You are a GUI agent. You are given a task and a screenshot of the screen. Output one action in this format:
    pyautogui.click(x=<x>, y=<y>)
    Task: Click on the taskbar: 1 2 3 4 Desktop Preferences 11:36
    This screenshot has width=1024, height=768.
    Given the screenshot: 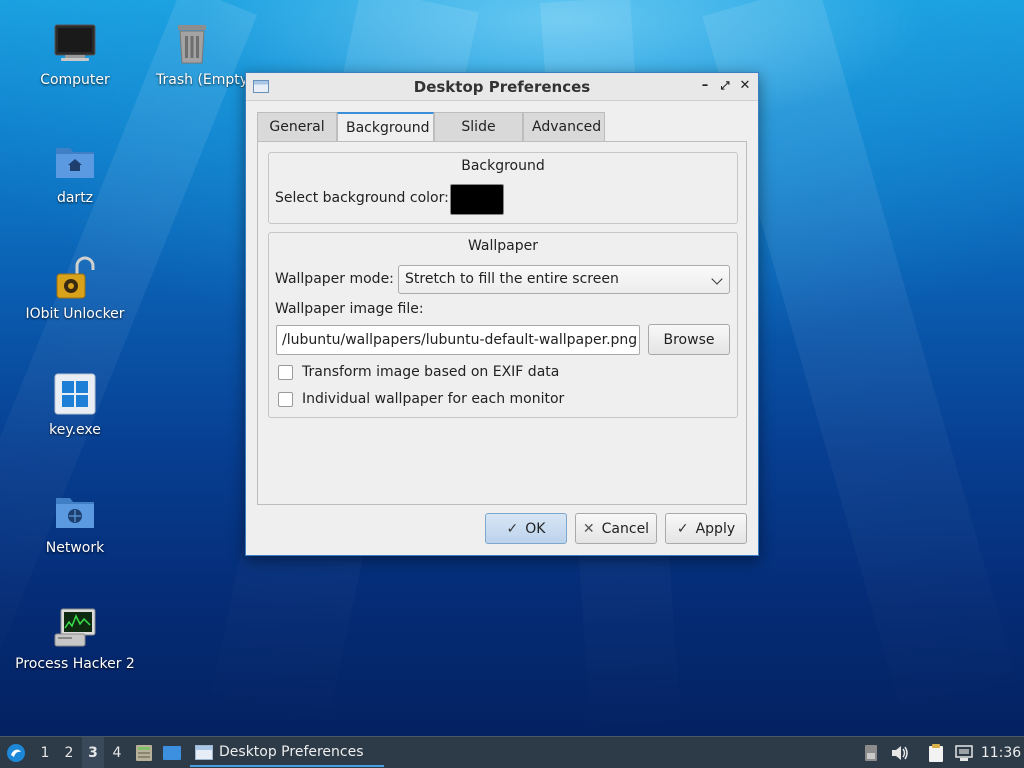 What is the action you would take?
    pyautogui.click(x=512, y=752)
    